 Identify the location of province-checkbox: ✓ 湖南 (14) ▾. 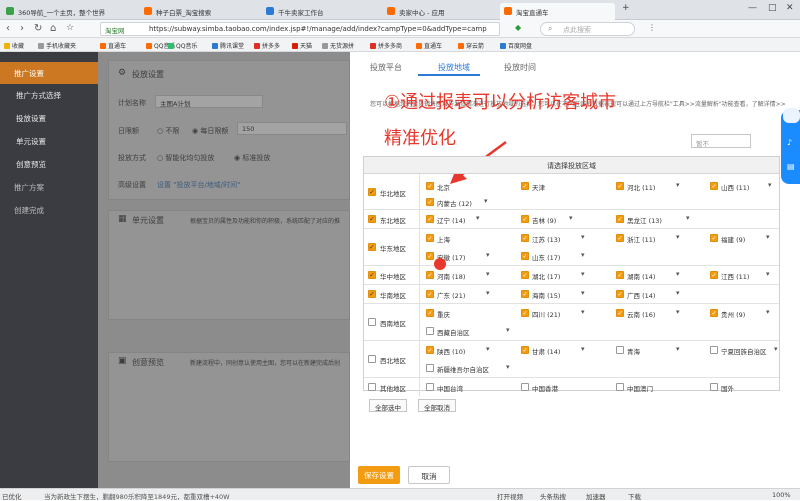
(656, 276).